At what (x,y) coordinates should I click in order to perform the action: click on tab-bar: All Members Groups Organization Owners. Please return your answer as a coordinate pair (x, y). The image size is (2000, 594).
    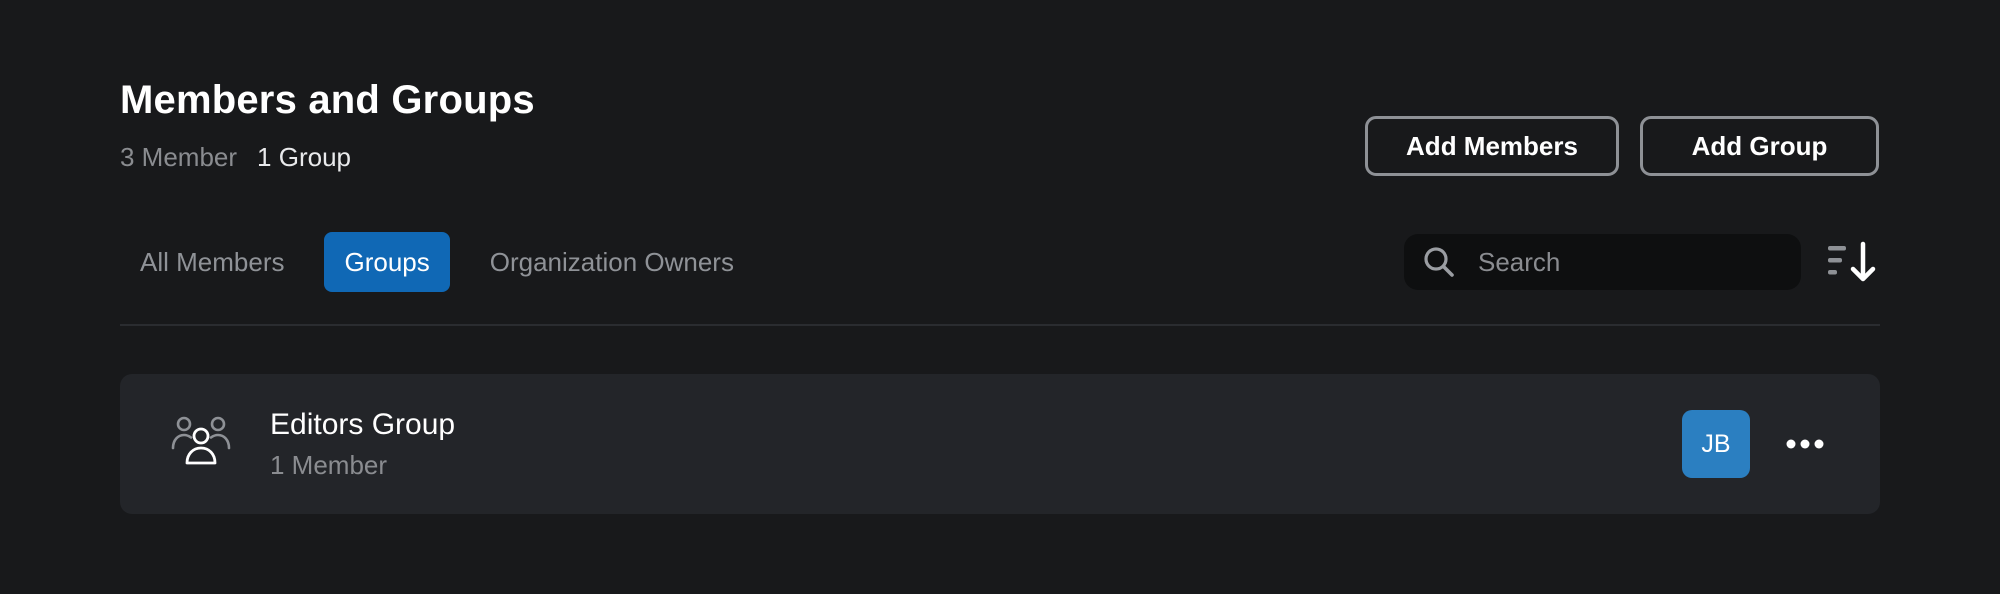
    Looking at the image, I should click on (447, 262).